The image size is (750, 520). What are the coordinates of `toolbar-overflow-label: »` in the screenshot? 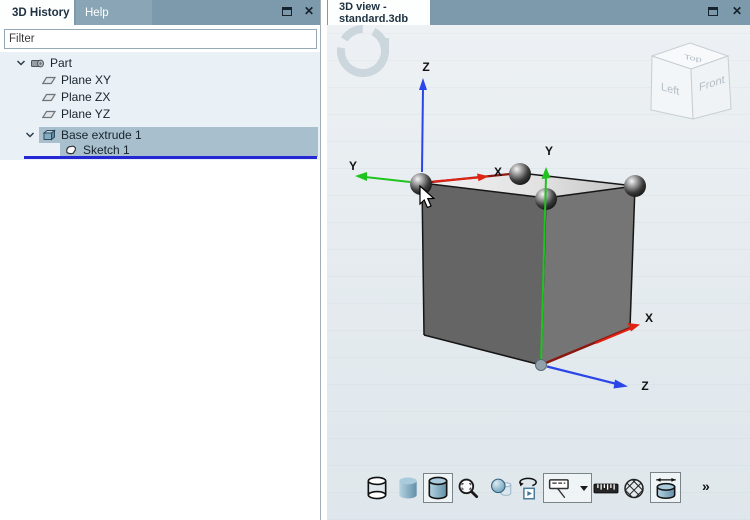 It's located at (706, 486).